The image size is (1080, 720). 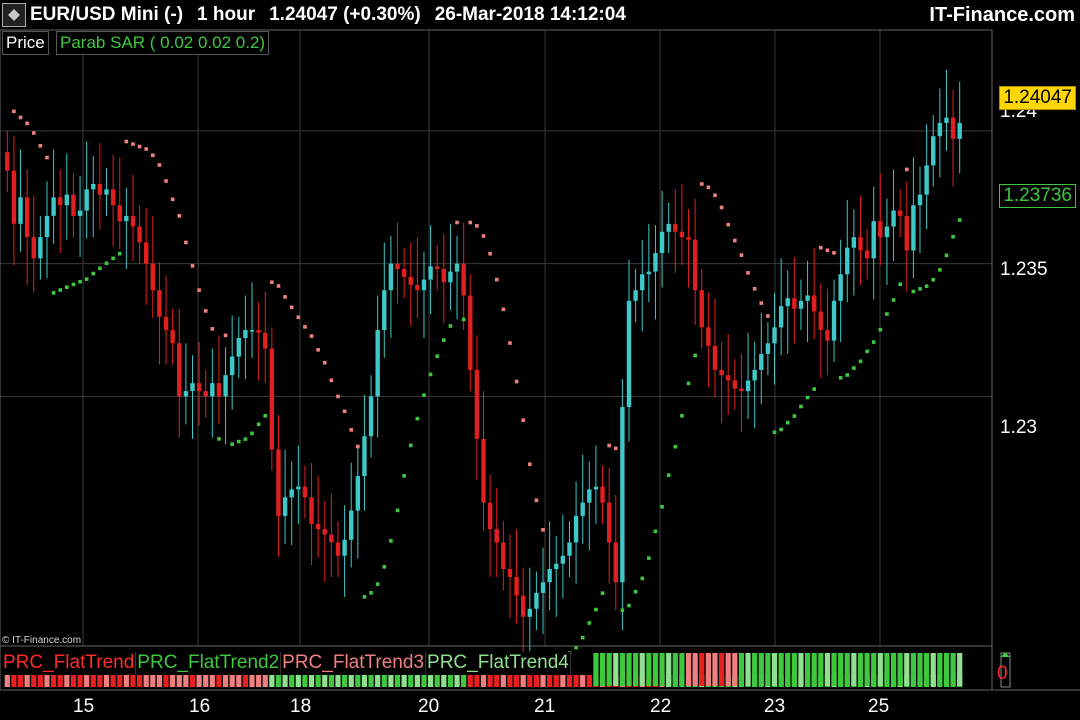 What do you see at coordinates (209, 663) in the screenshot?
I see `indicator-label-flattrend2: PRC_FlatTrend2` at bounding box center [209, 663].